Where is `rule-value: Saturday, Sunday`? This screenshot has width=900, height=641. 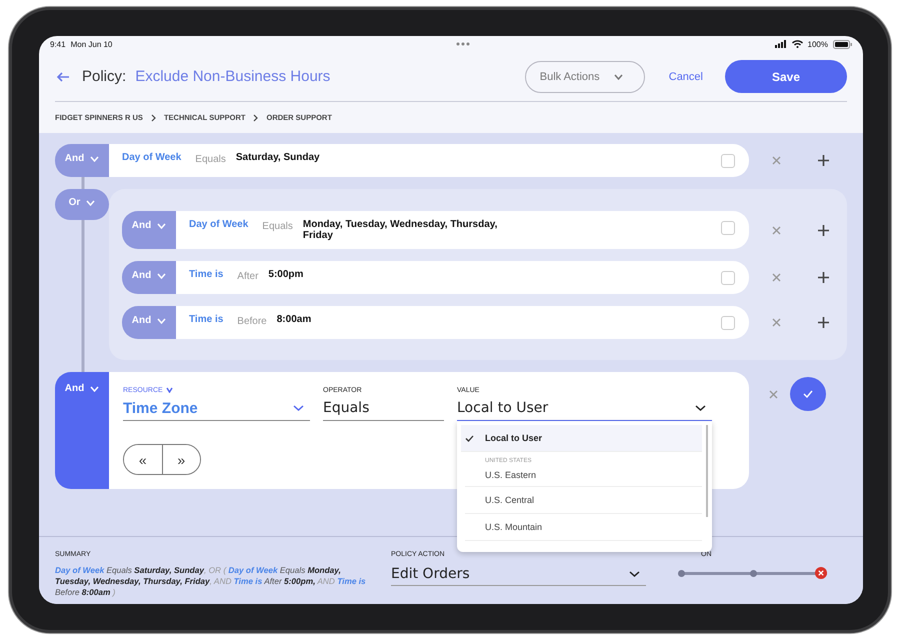
rule-value: Saturday, Sunday is located at coordinates (278, 157).